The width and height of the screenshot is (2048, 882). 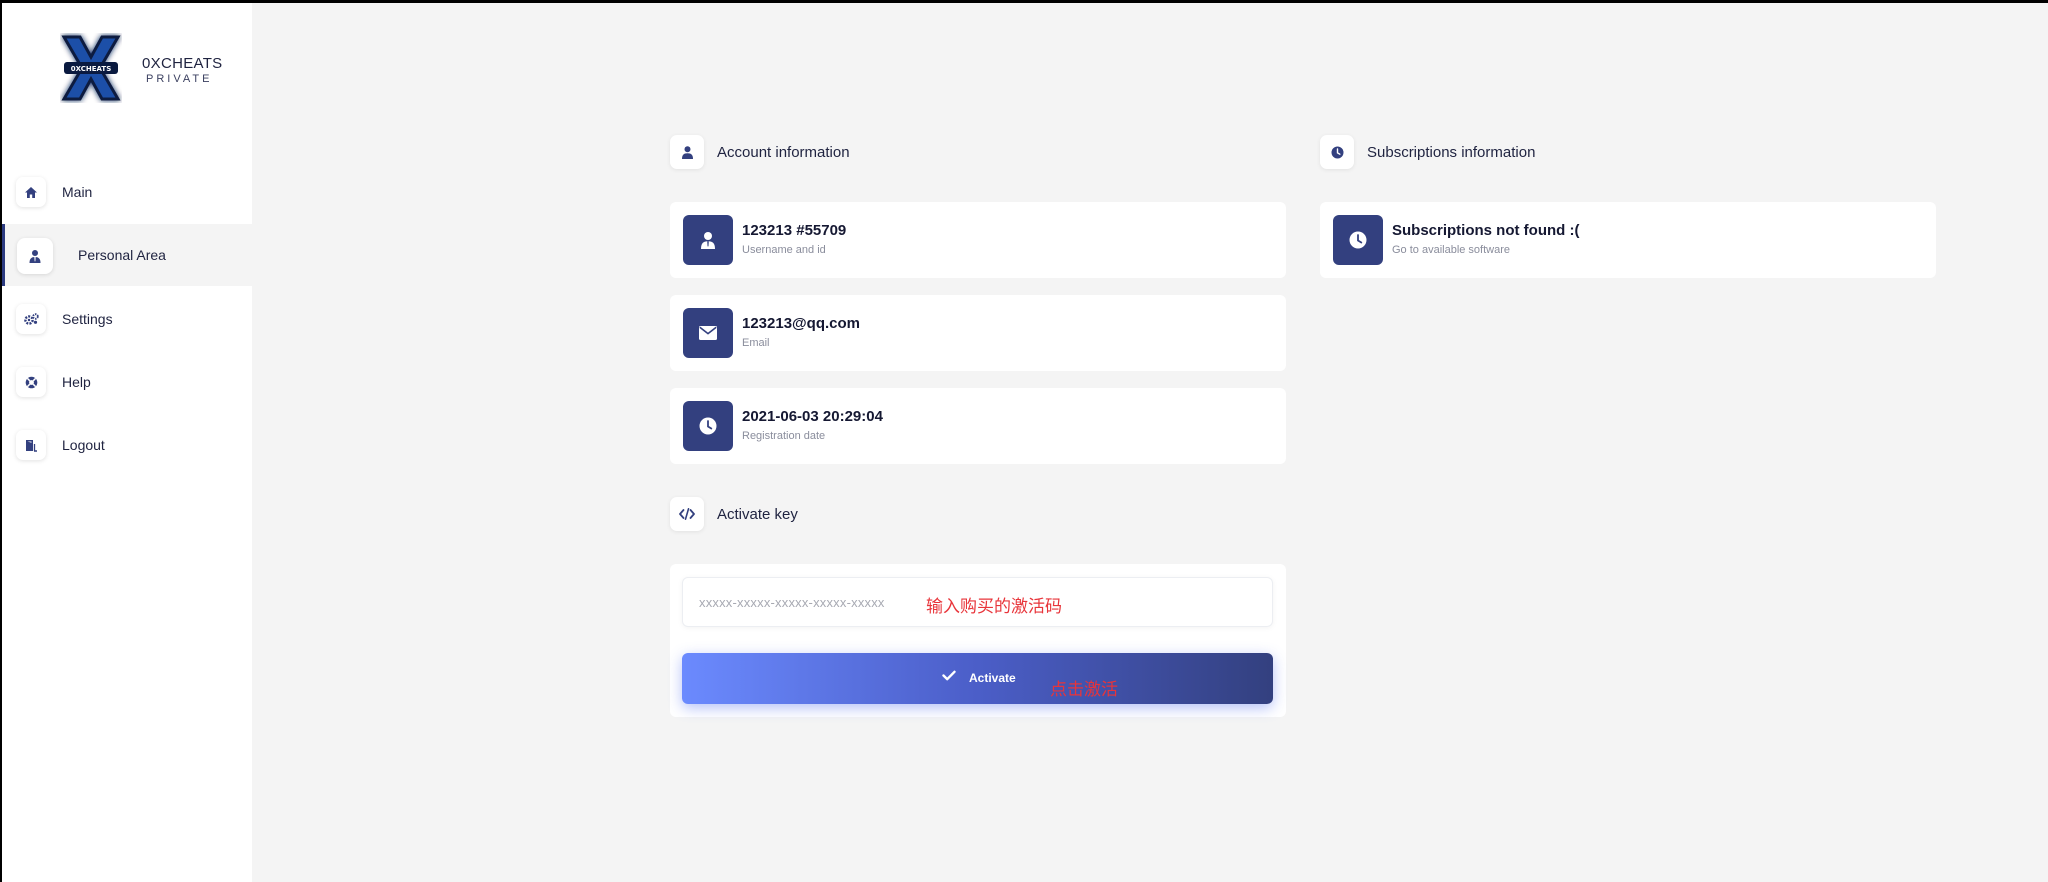 What do you see at coordinates (978, 426) in the screenshot?
I see `account-registration-card: 2021-06-03 20:29:04 Registration date` at bounding box center [978, 426].